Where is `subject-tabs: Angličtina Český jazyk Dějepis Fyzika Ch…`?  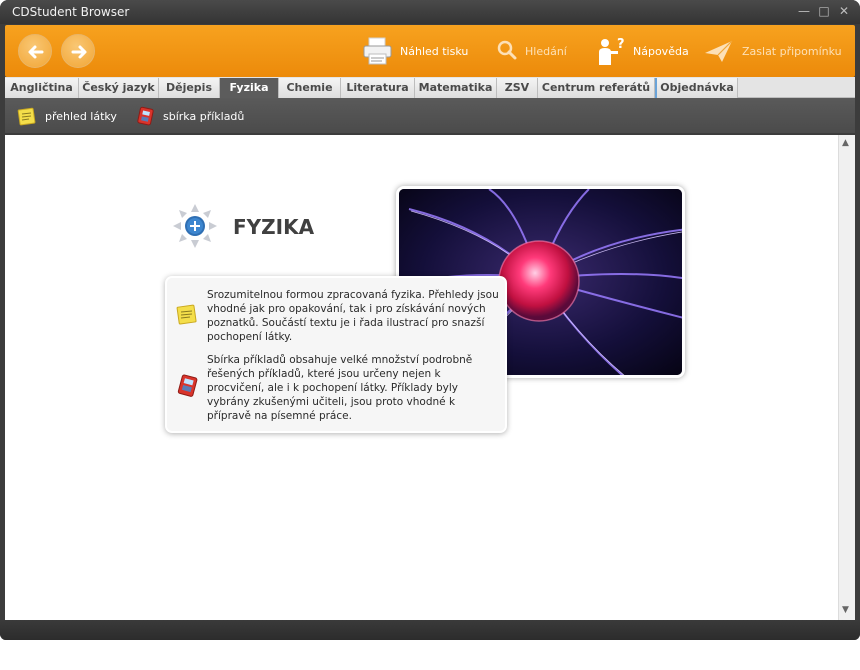 subject-tabs: Angličtina Český jazyk Dějepis Fyzika Ch… is located at coordinates (430, 87).